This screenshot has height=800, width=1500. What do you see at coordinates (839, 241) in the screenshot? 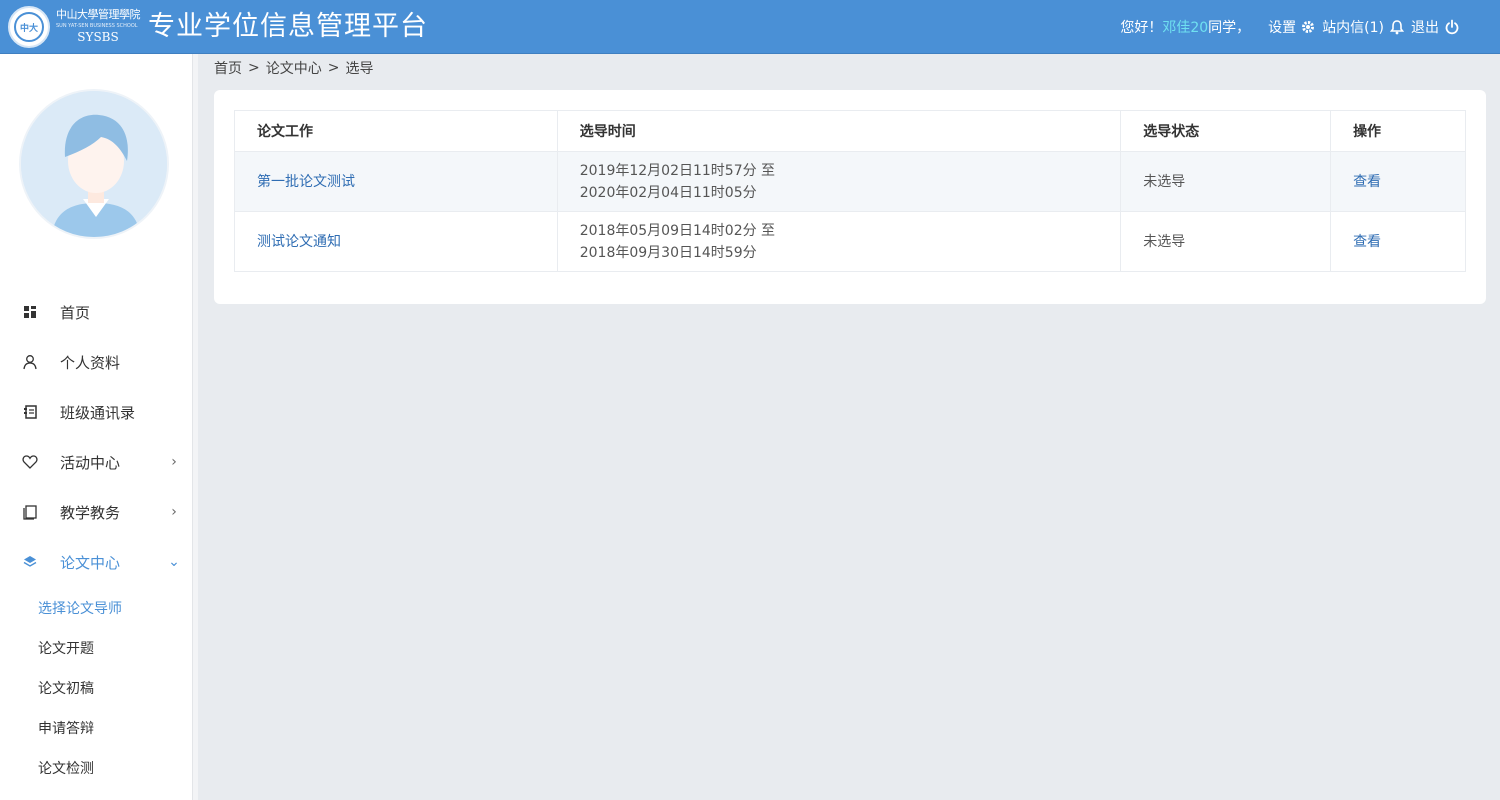
I see `selection-time-cell: 2018年05月09日14时02分 至 2018年09月30日14时59分` at bounding box center [839, 241].